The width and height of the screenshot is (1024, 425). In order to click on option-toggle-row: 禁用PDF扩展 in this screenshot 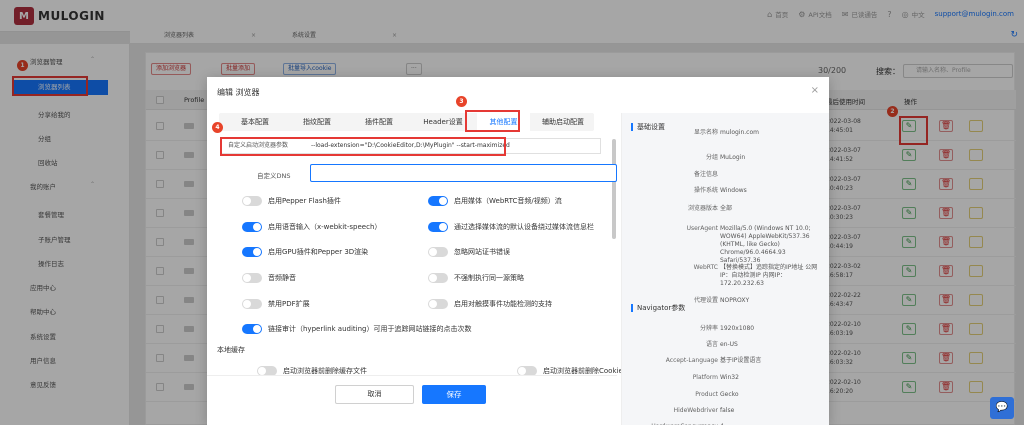, I will do `click(276, 304)`.